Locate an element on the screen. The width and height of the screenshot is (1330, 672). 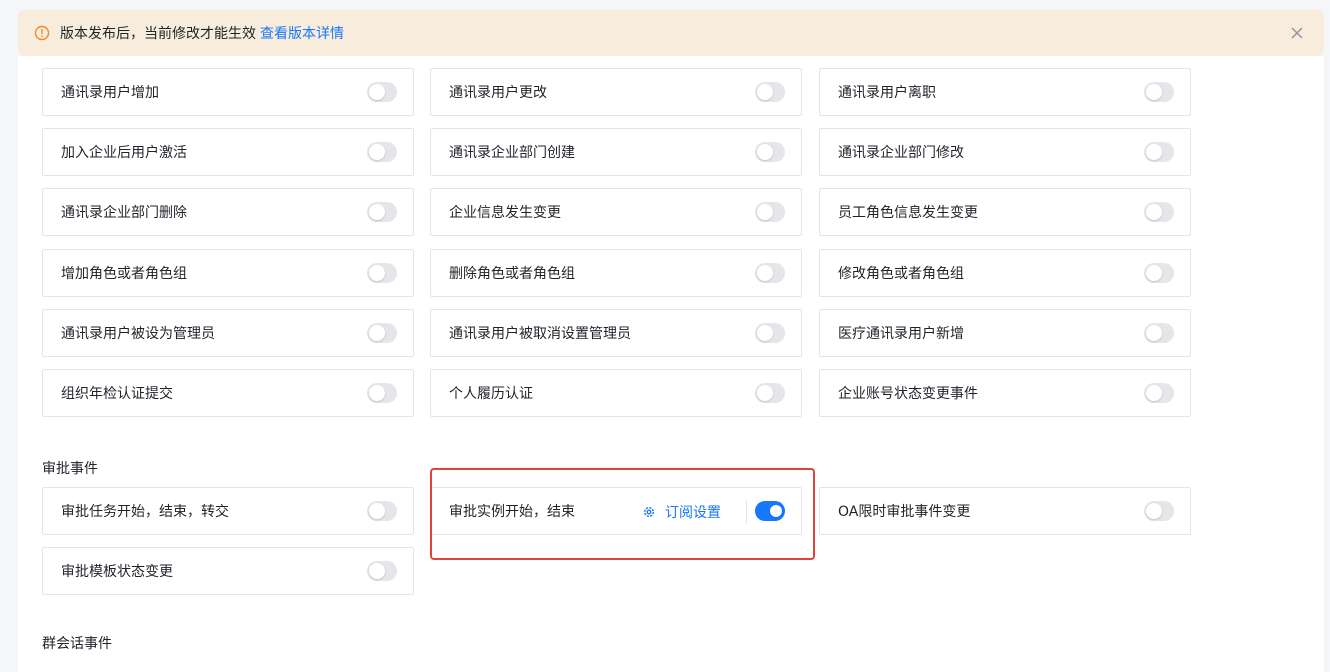
event-card: 审批模板状态变更 is located at coordinates (228, 571).